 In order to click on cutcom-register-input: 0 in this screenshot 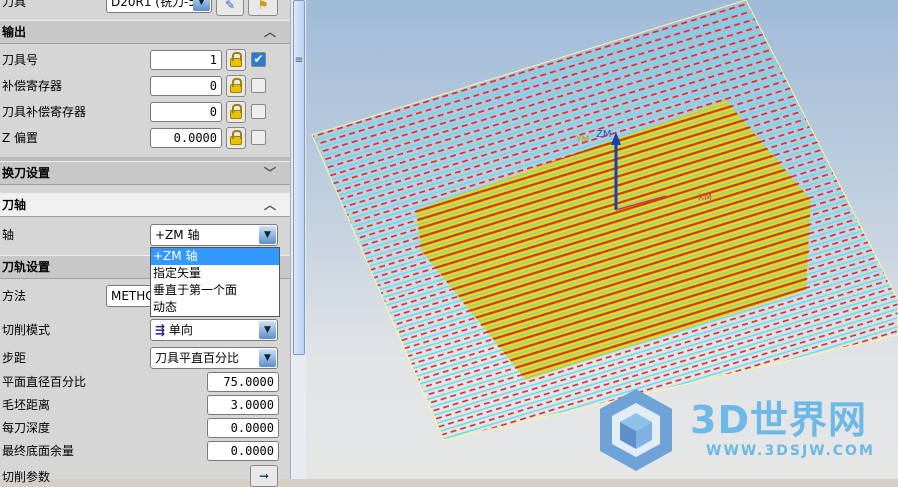, I will do `click(186, 112)`.